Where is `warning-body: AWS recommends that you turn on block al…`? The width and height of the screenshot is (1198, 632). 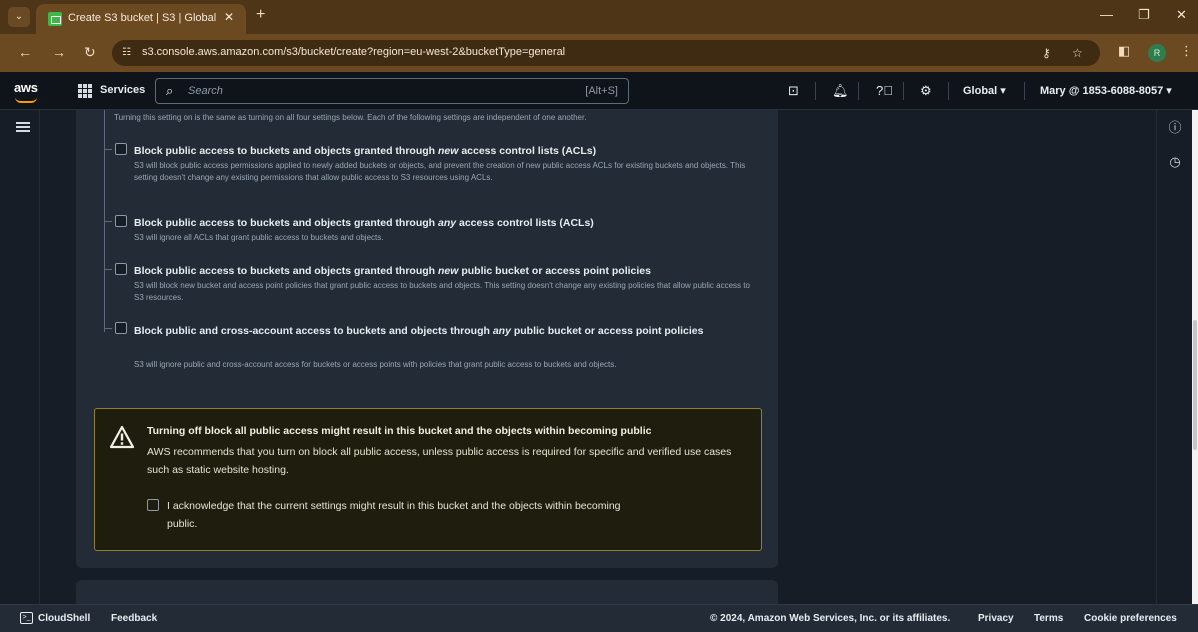
warning-body: AWS recommends that you turn on block al… is located at coordinates (439, 461).